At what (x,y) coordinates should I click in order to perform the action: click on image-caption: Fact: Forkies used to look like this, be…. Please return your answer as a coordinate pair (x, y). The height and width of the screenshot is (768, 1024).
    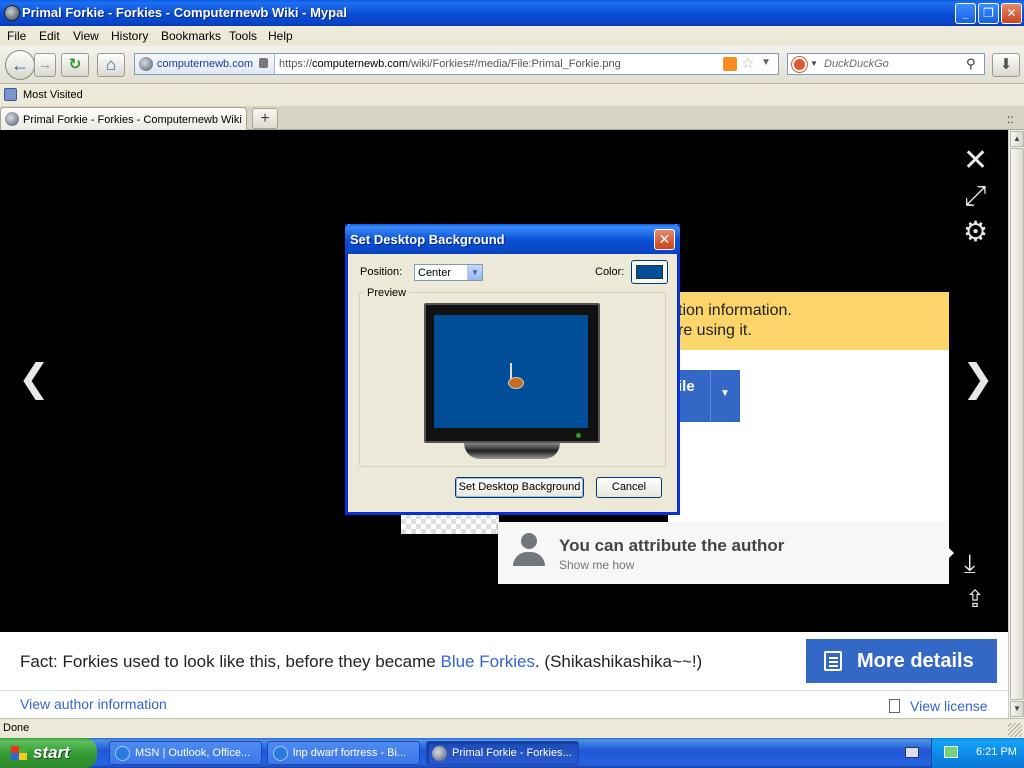
    Looking at the image, I should click on (361, 662).